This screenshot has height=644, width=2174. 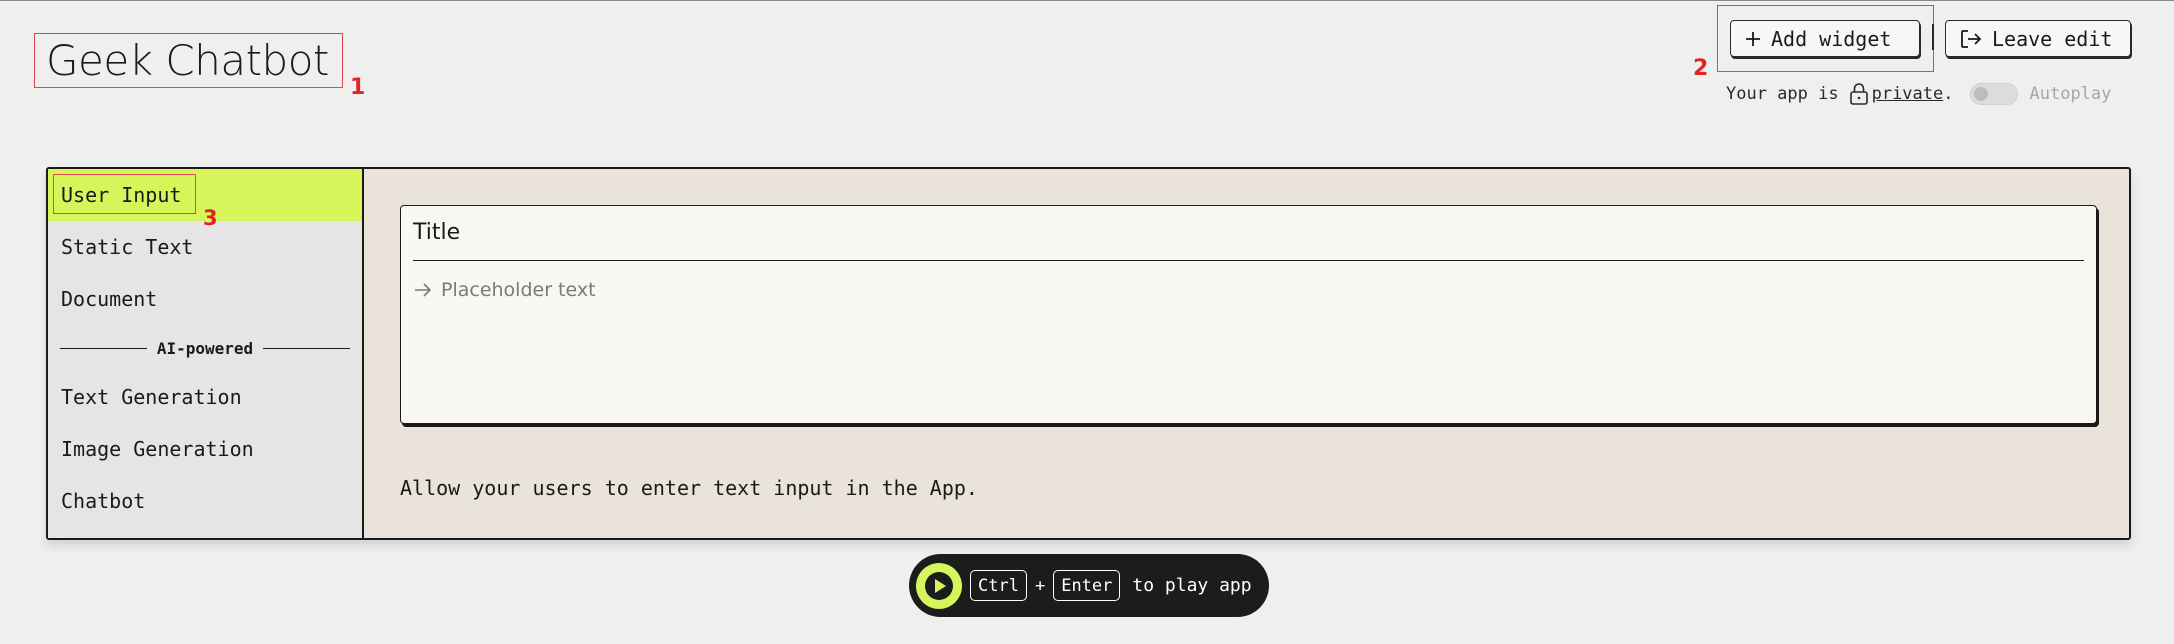 I want to click on preview-placeholder: Placeholder text, so click(x=518, y=290).